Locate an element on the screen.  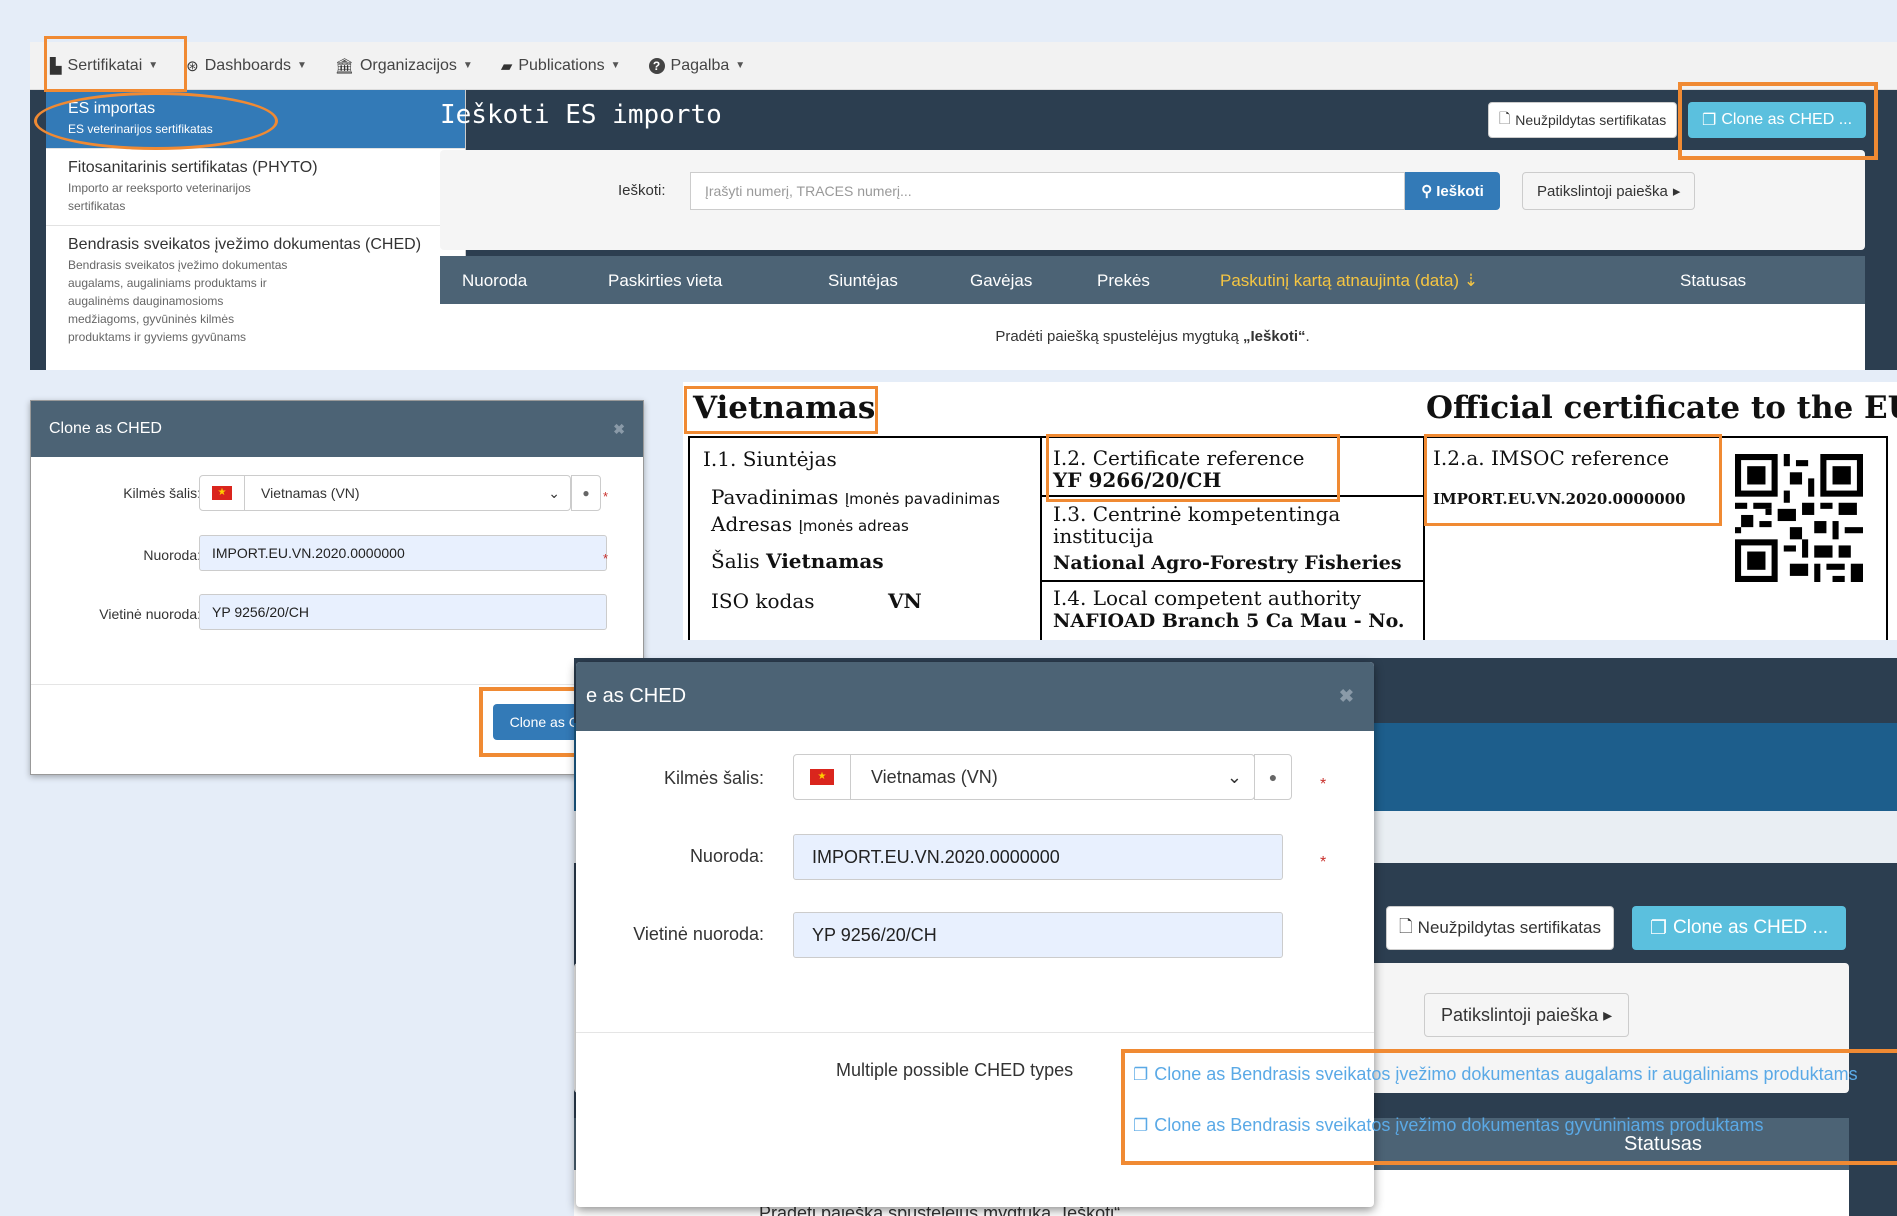
divider is located at coordinates (975, 1032).